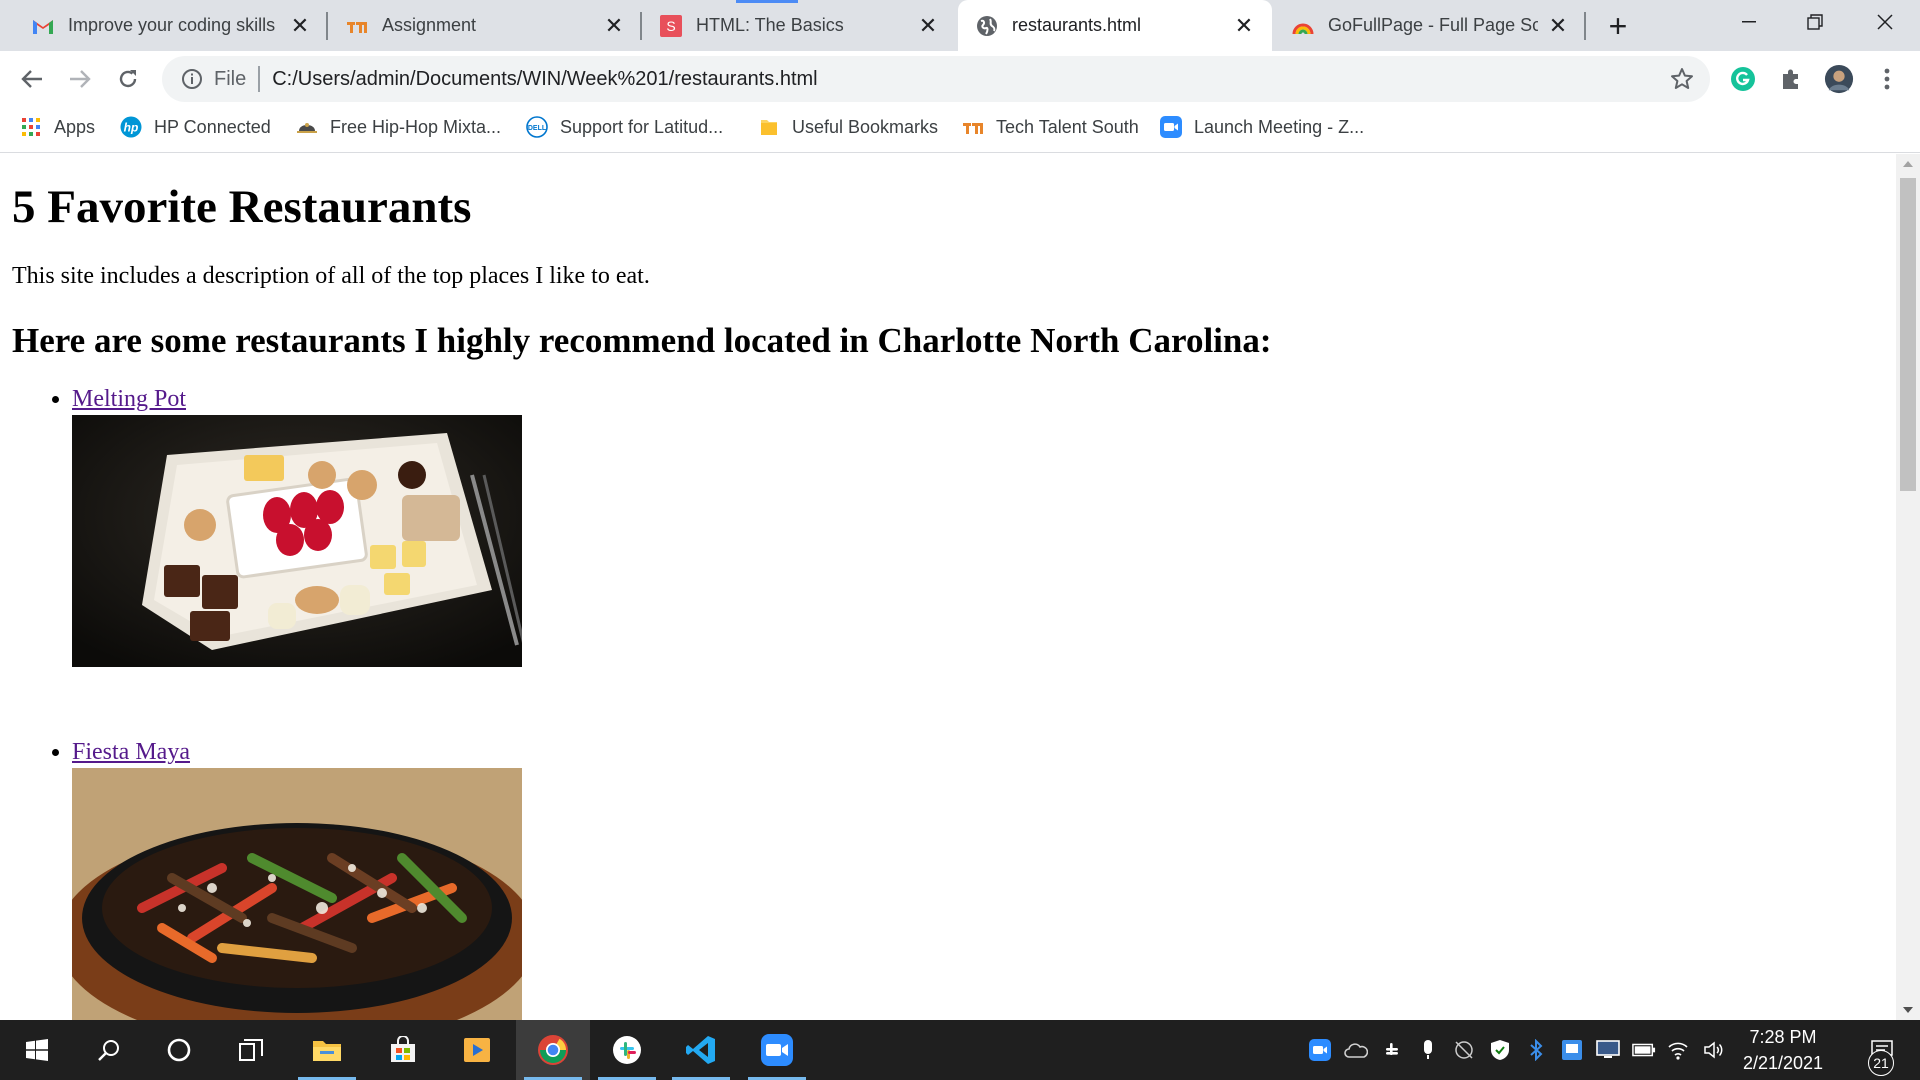 This screenshot has width=1920, height=1080. What do you see at coordinates (1908, 587) in the screenshot?
I see `vertical-scrollbar` at bounding box center [1908, 587].